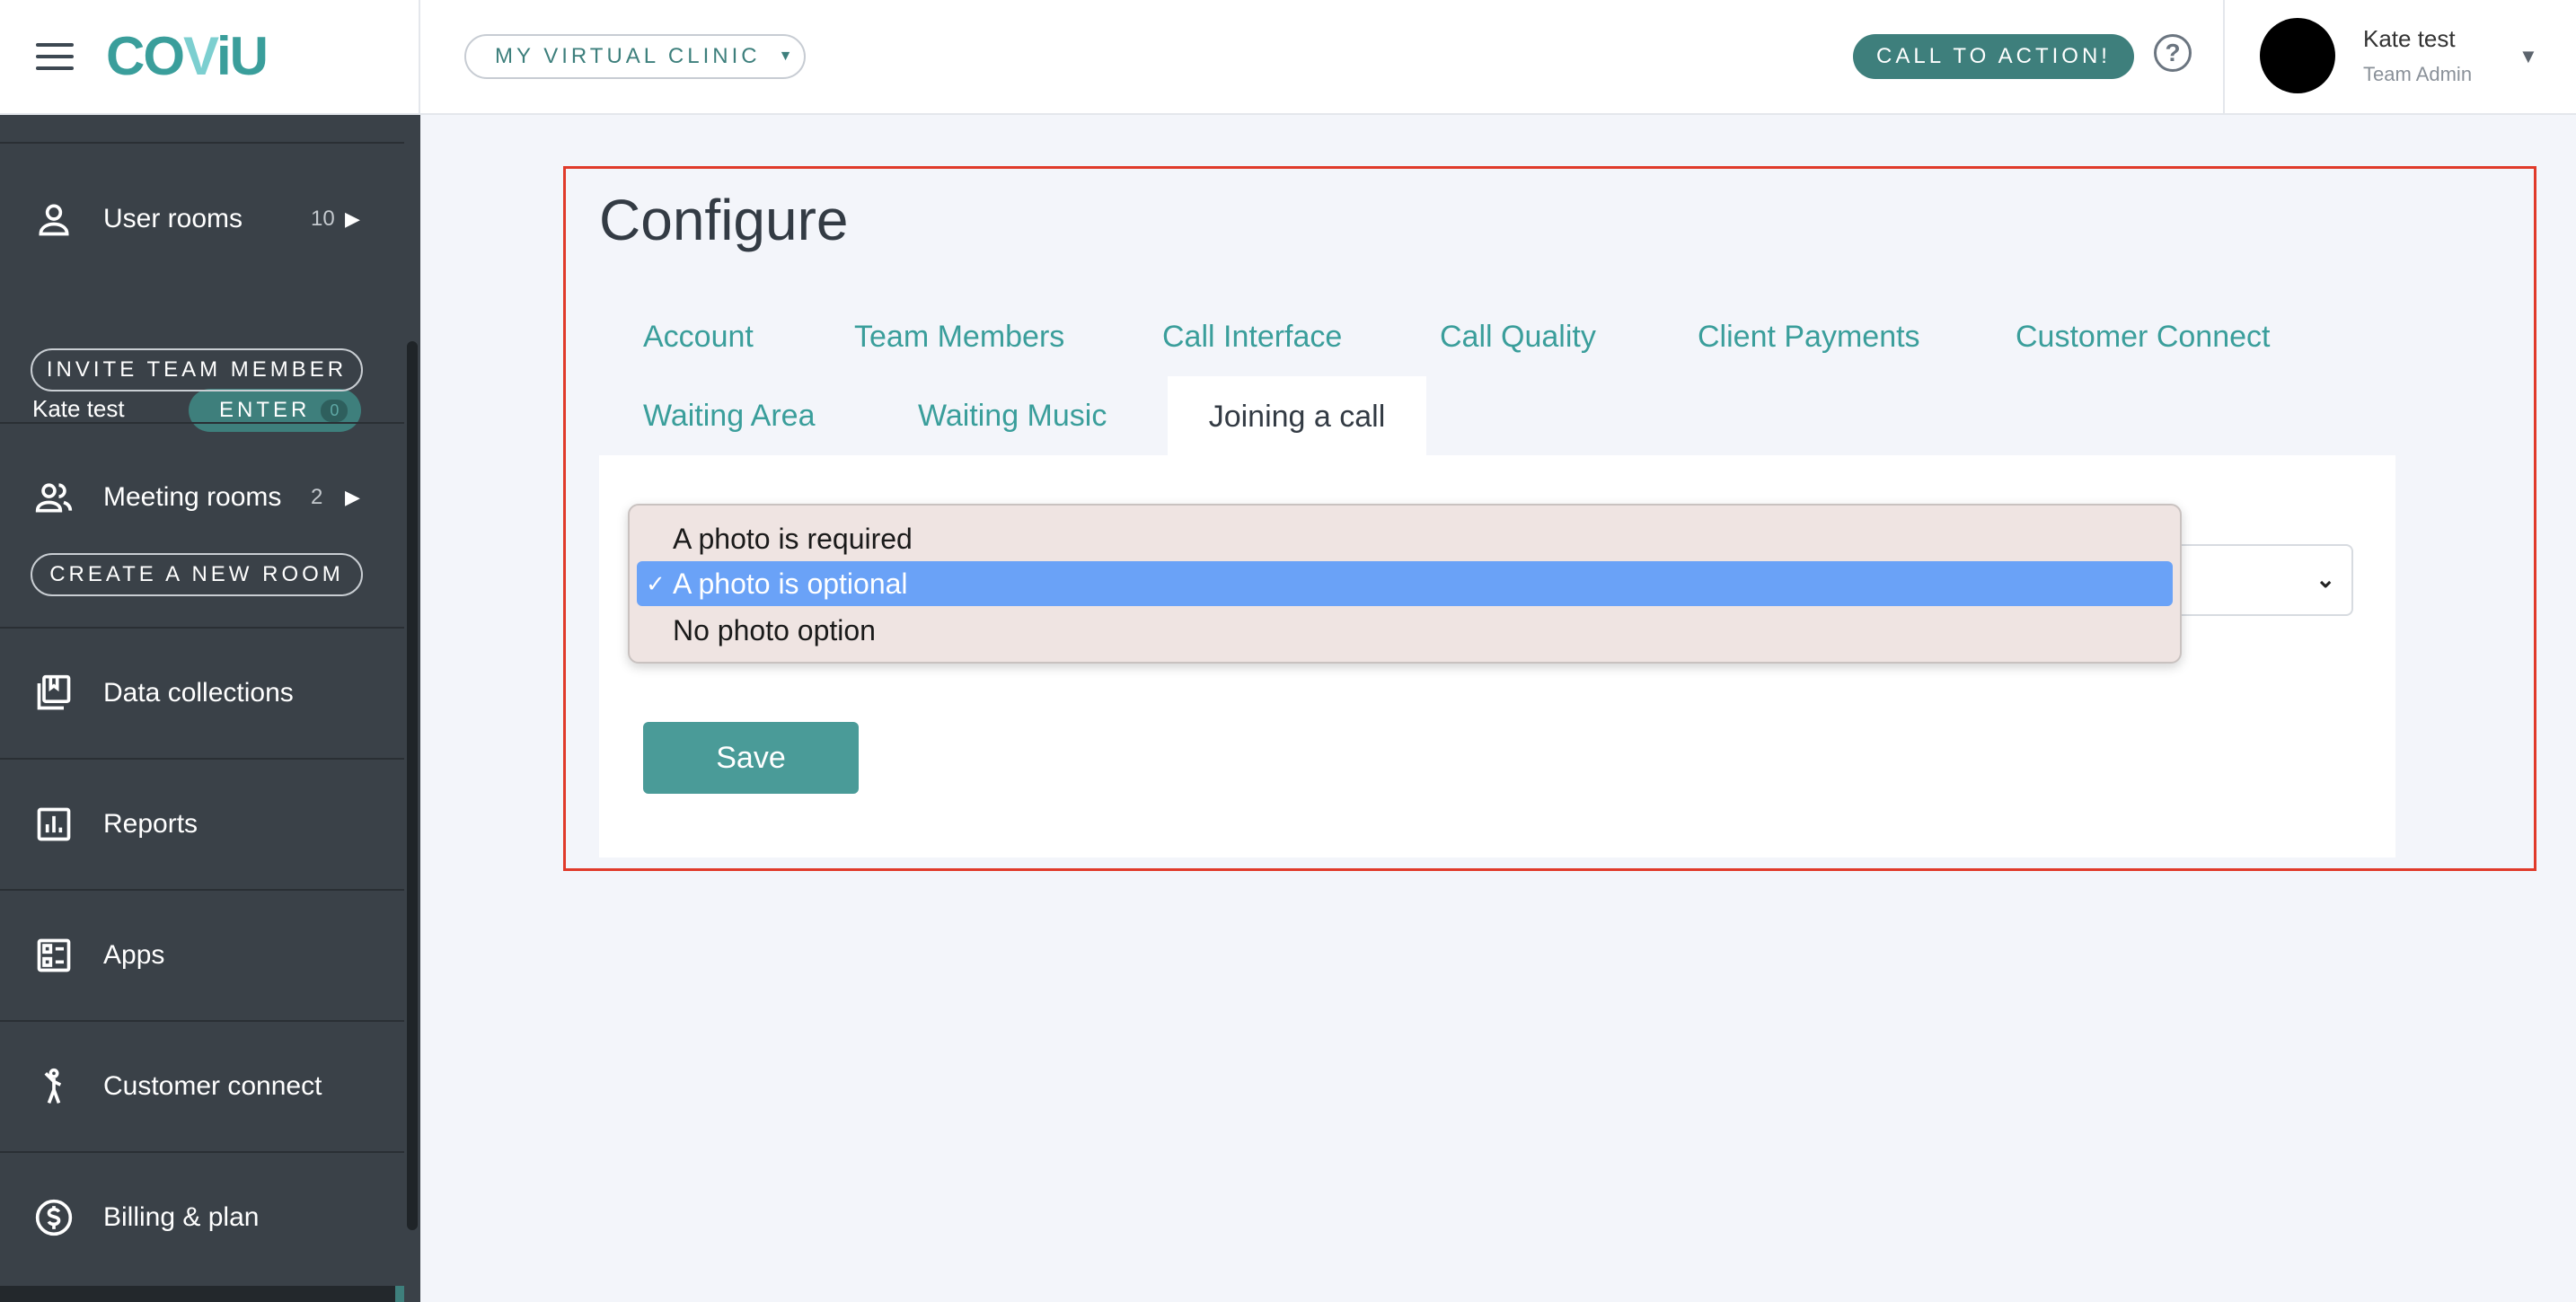 This screenshot has width=2576, height=1302. I want to click on sidebar-item-reports: Reports, so click(202, 824).